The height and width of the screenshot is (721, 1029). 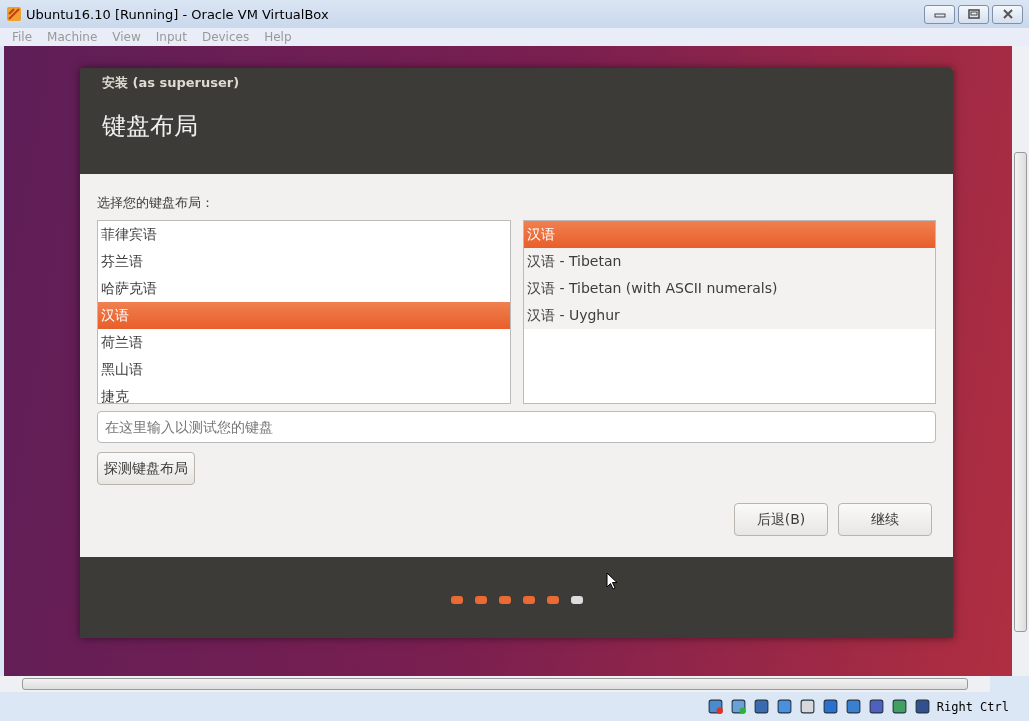 What do you see at coordinates (729, 261) in the screenshot?
I see `variant-item: 汉语 - Tibetan` at bounding box center [729, 261].